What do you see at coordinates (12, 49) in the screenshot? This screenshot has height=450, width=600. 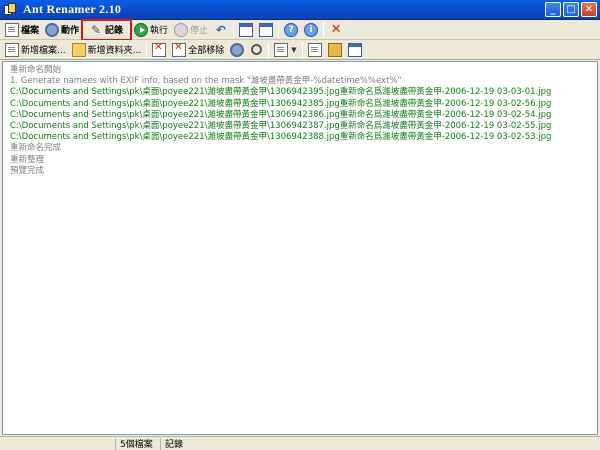 I see `add-files-icon` at bounding box center [12, 49].